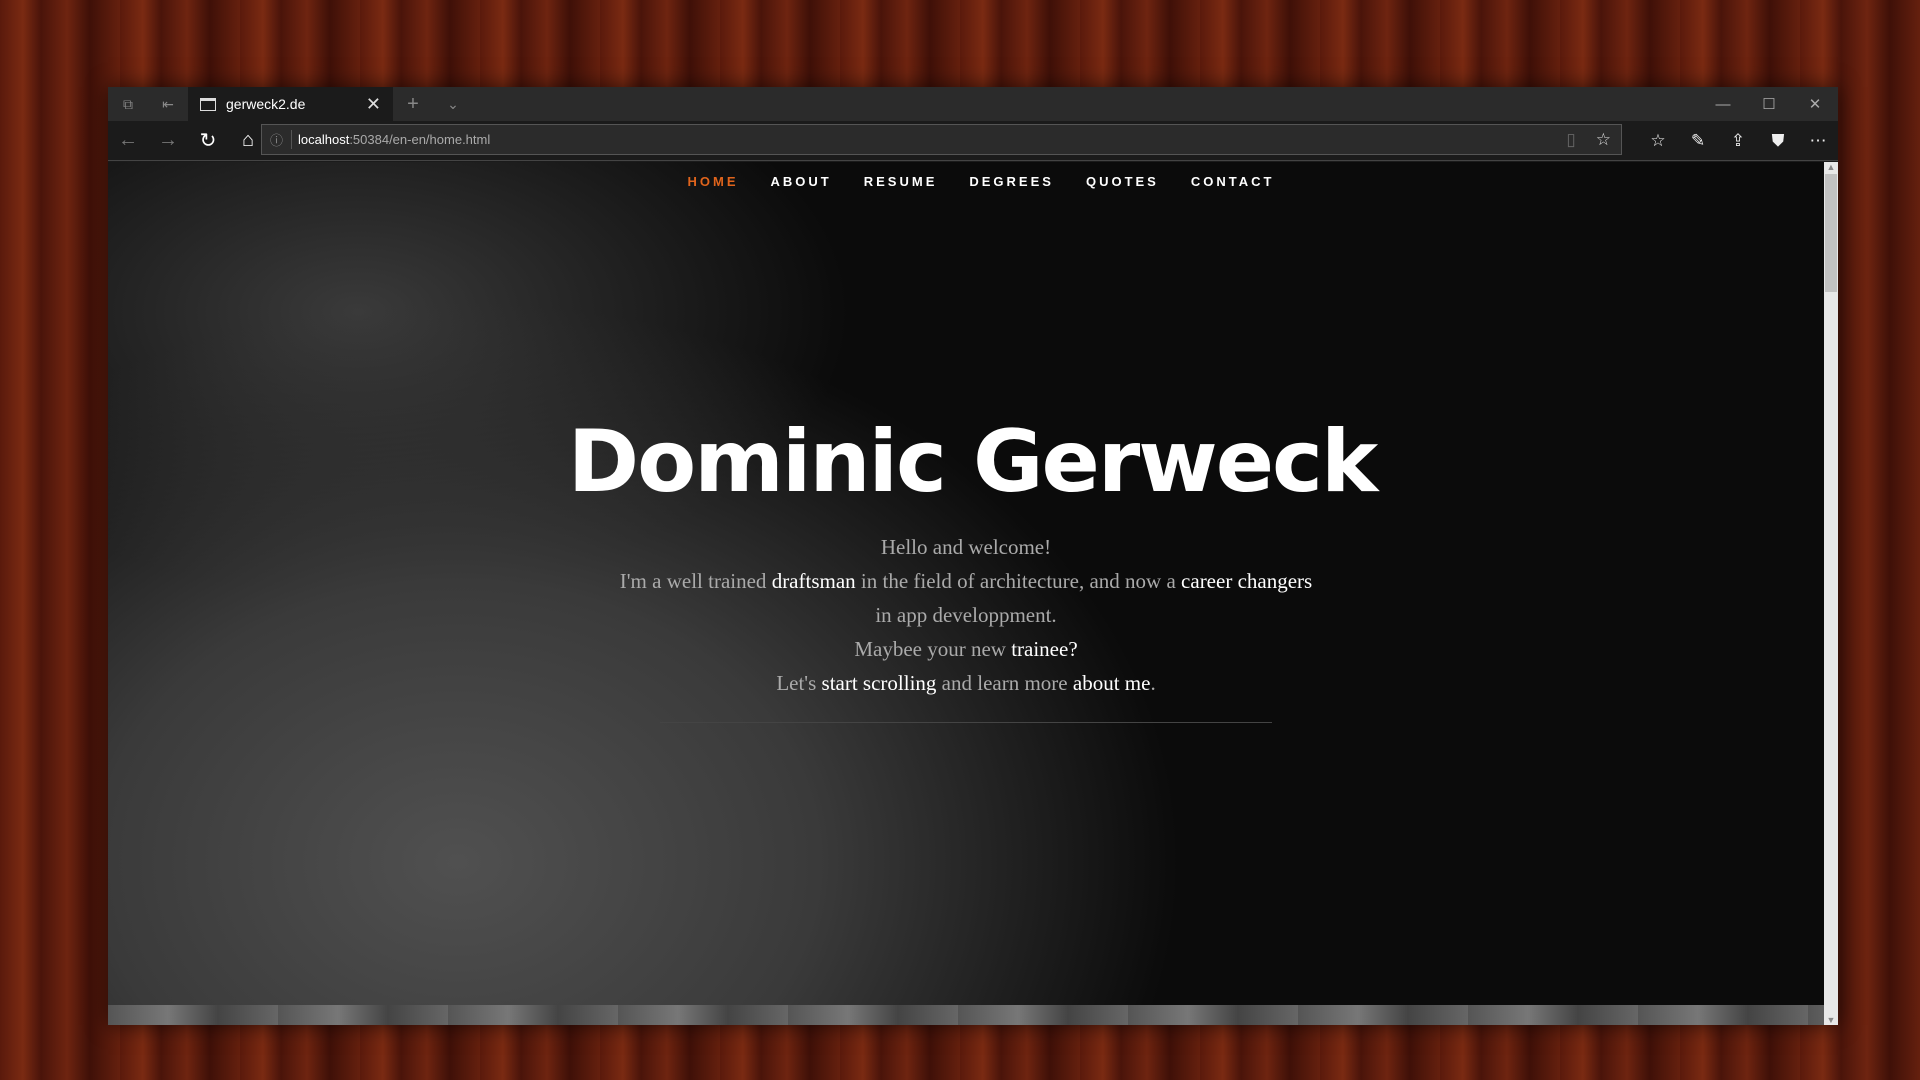  I want to click on highlight: career changers, so click(1247, 581).